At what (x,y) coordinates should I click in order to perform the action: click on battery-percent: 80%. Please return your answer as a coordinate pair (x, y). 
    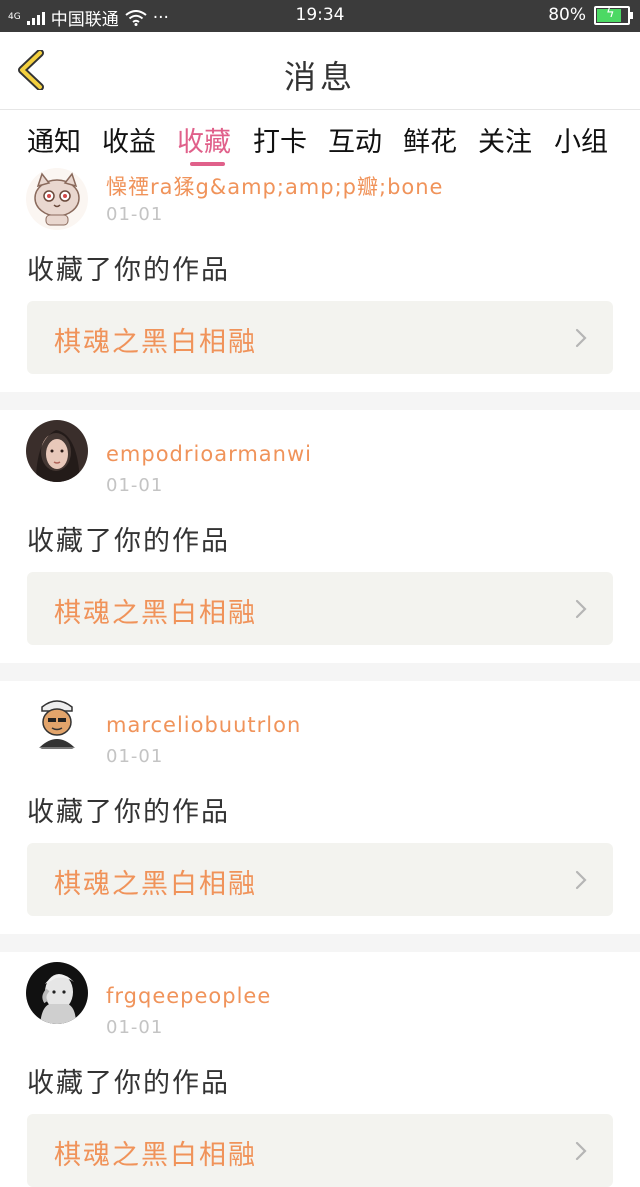
    Looking at the image, I should click on (567, 15).